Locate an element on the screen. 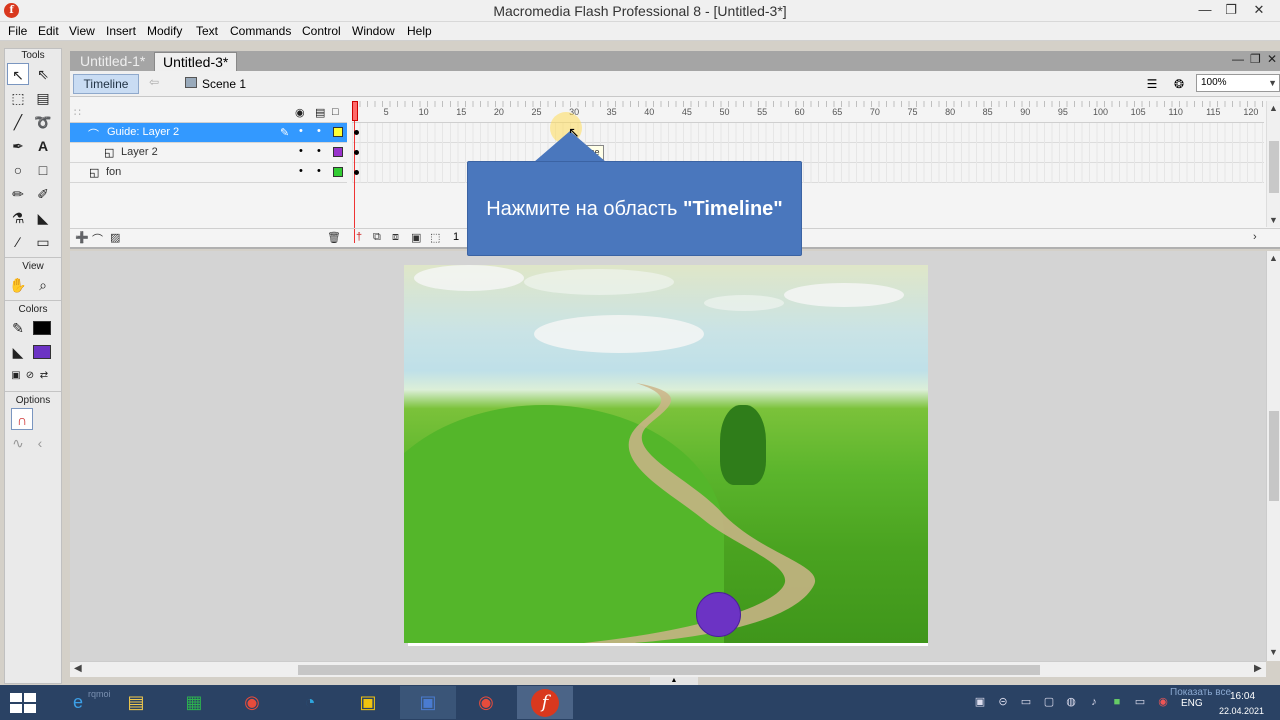 The width and height of the screenshot is (1280, 720). subselection-tool-icon: ⇖ is located at coordinates (43, 74).